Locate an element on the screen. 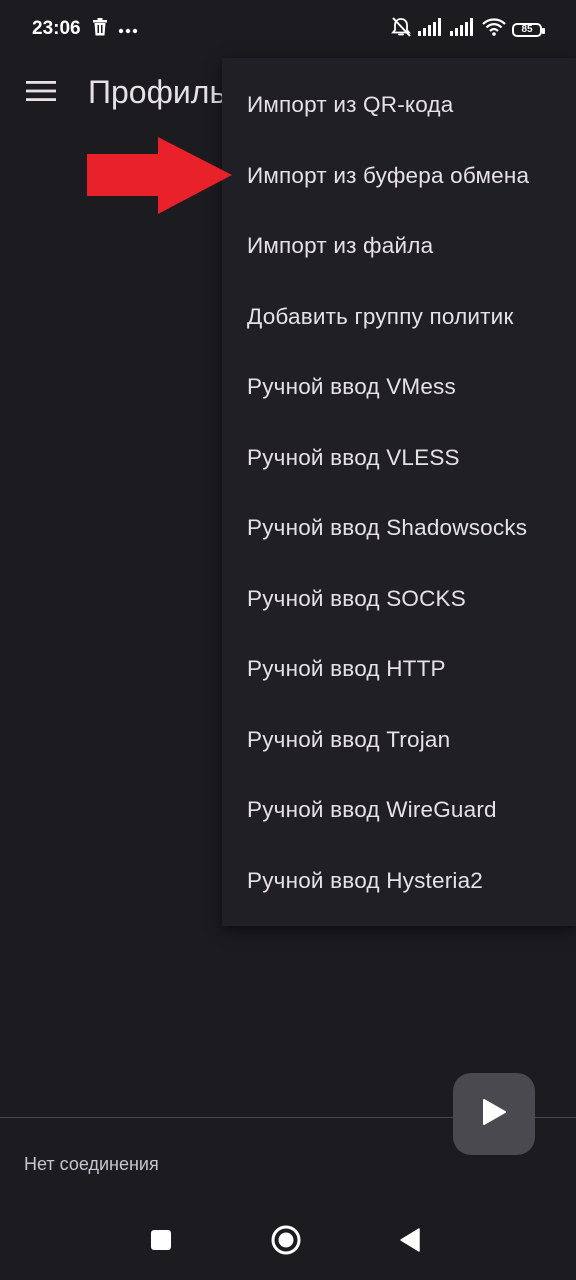 This screenshot has height=1280, width=576. hamburger-menu-icon is located at coordinates (41, 93).